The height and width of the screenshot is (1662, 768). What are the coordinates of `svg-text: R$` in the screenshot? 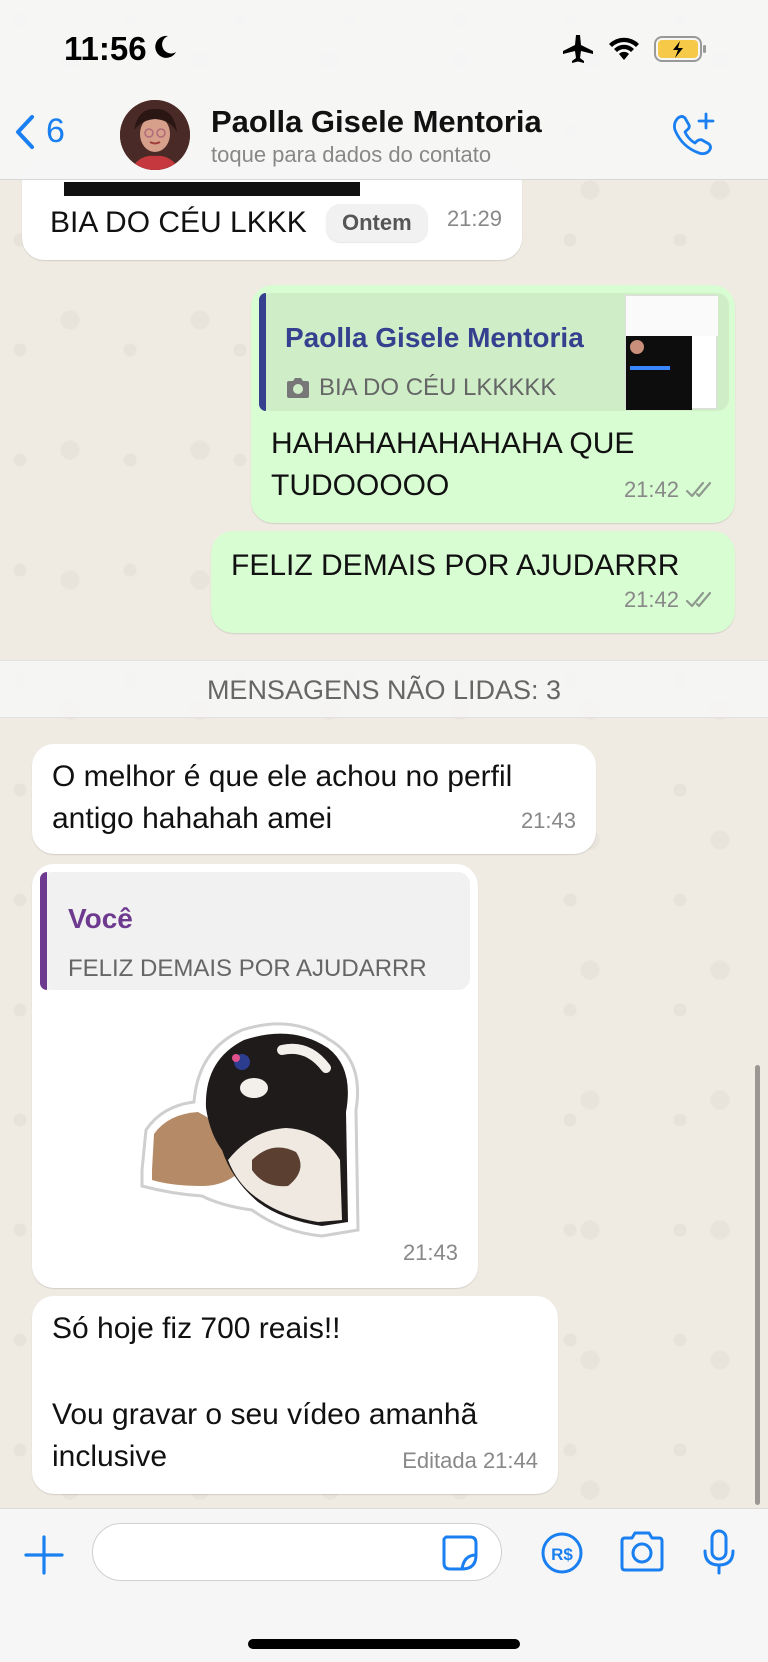 It's located at (562, 1554).